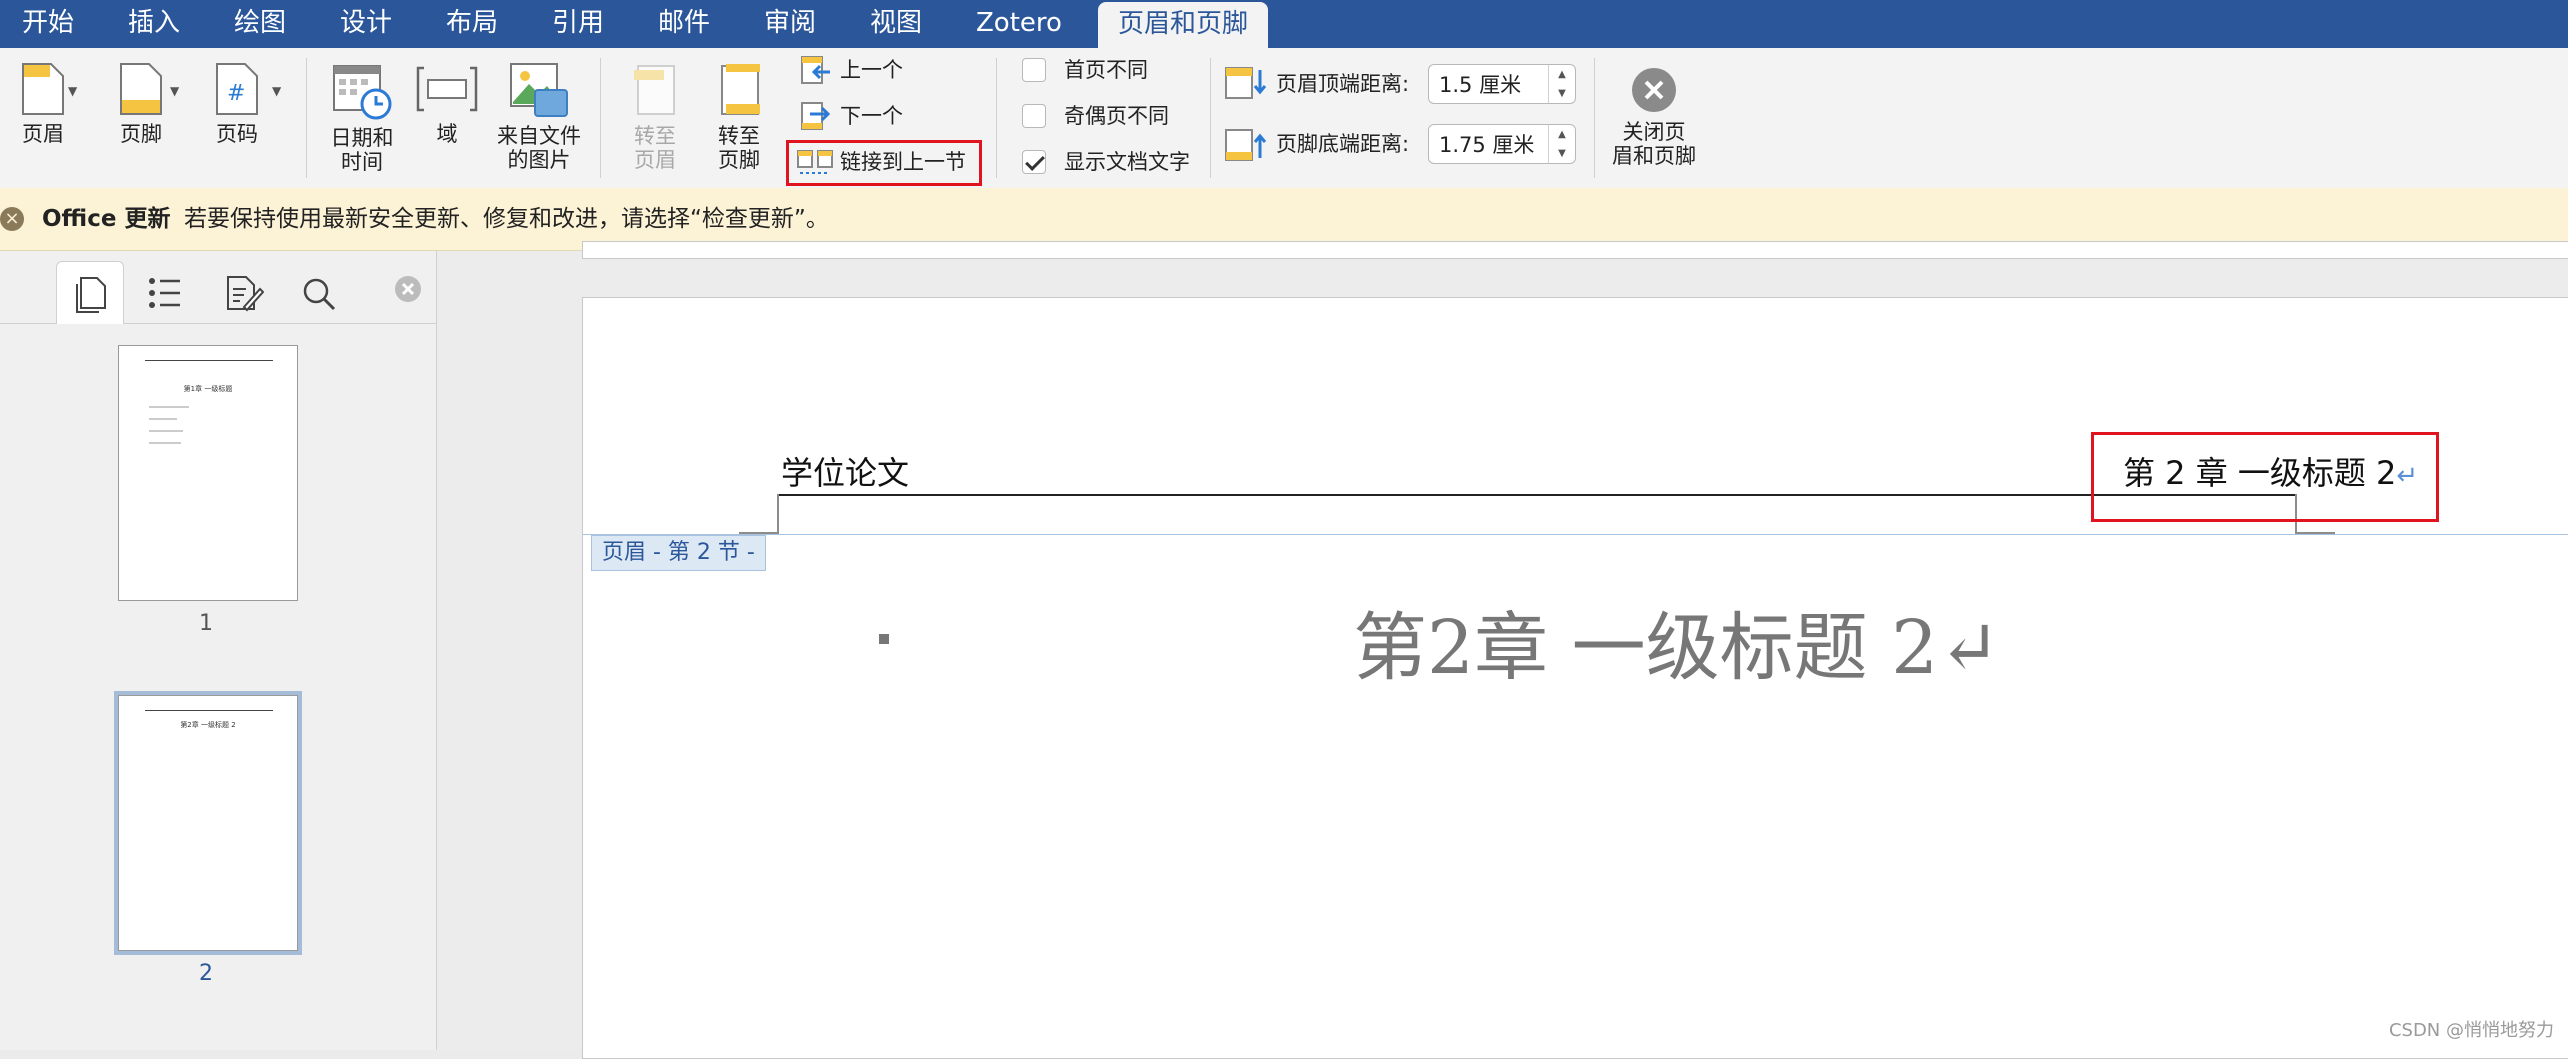  What do you see at coordinates (1183, 25) in the screenshot?
I see `tab-header-footer: 页眉和页脚` at bounding box center [1183, 25].